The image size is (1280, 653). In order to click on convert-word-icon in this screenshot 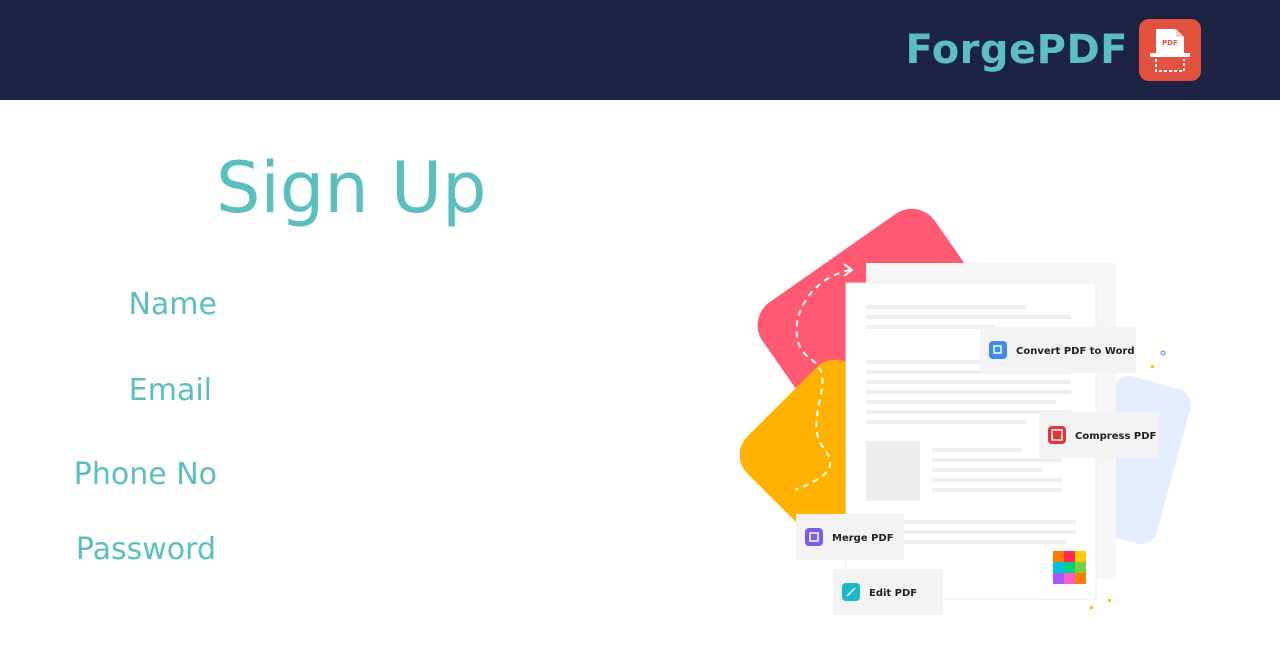, I will do `click(998, 350)`.